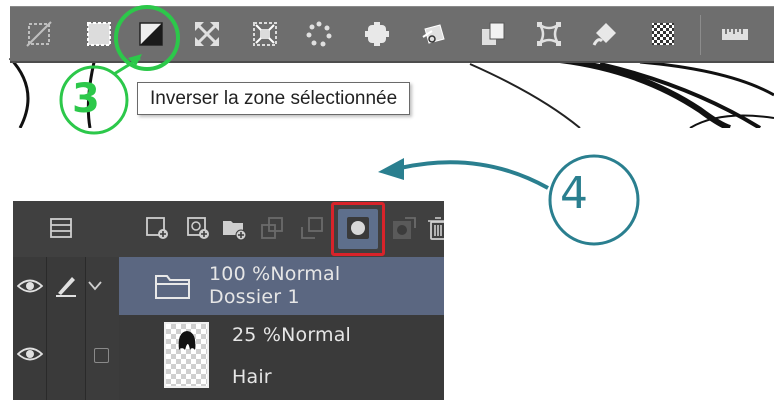 The width and height of the screenshot is (774, 402). What do you see at coordinates (228, 357) in the screenshot?
I see `layer-row-hair: 25 %Normal Hair` at bounding box center [228, 357].